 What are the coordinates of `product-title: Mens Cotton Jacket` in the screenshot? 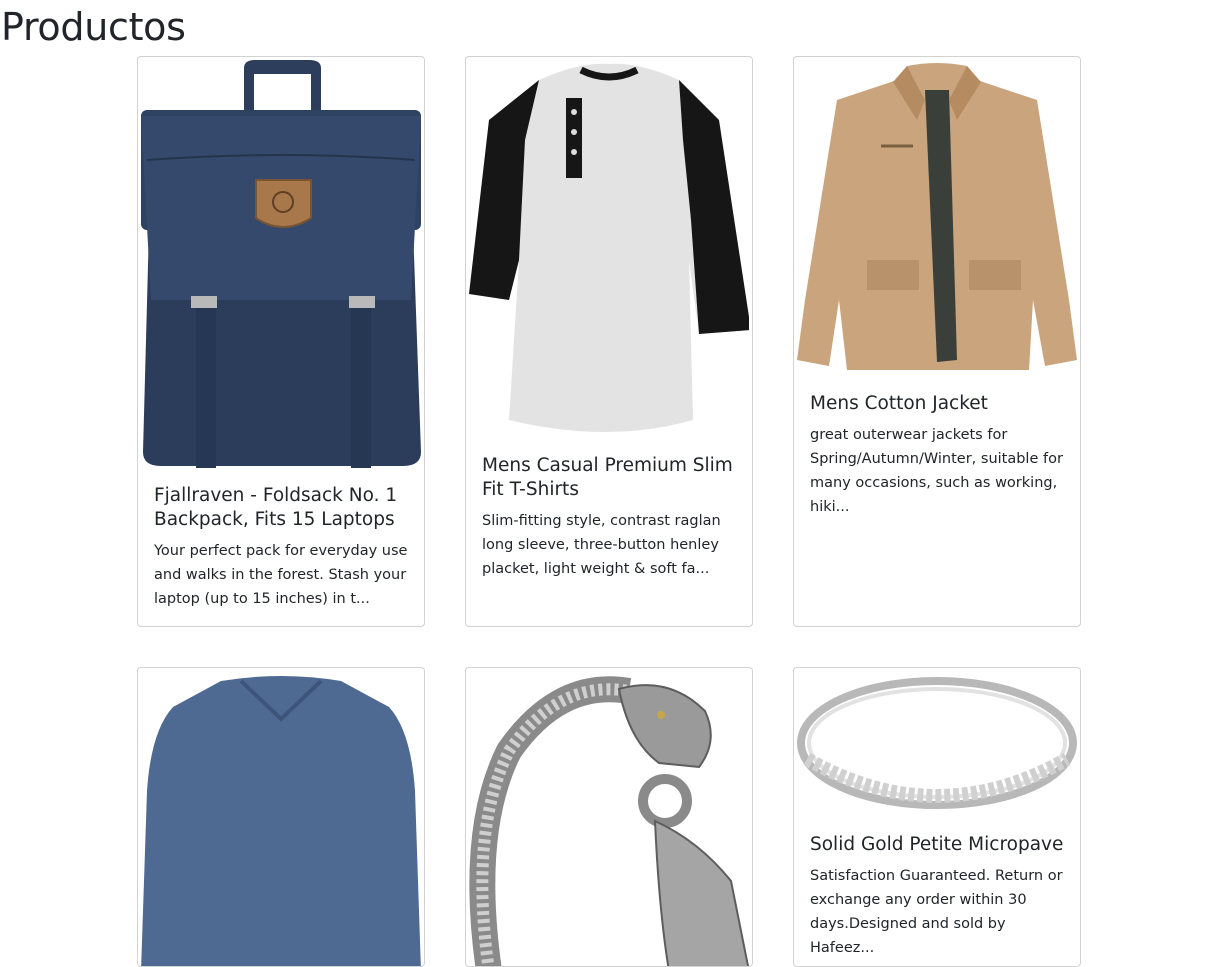 It's located at (899, 403).